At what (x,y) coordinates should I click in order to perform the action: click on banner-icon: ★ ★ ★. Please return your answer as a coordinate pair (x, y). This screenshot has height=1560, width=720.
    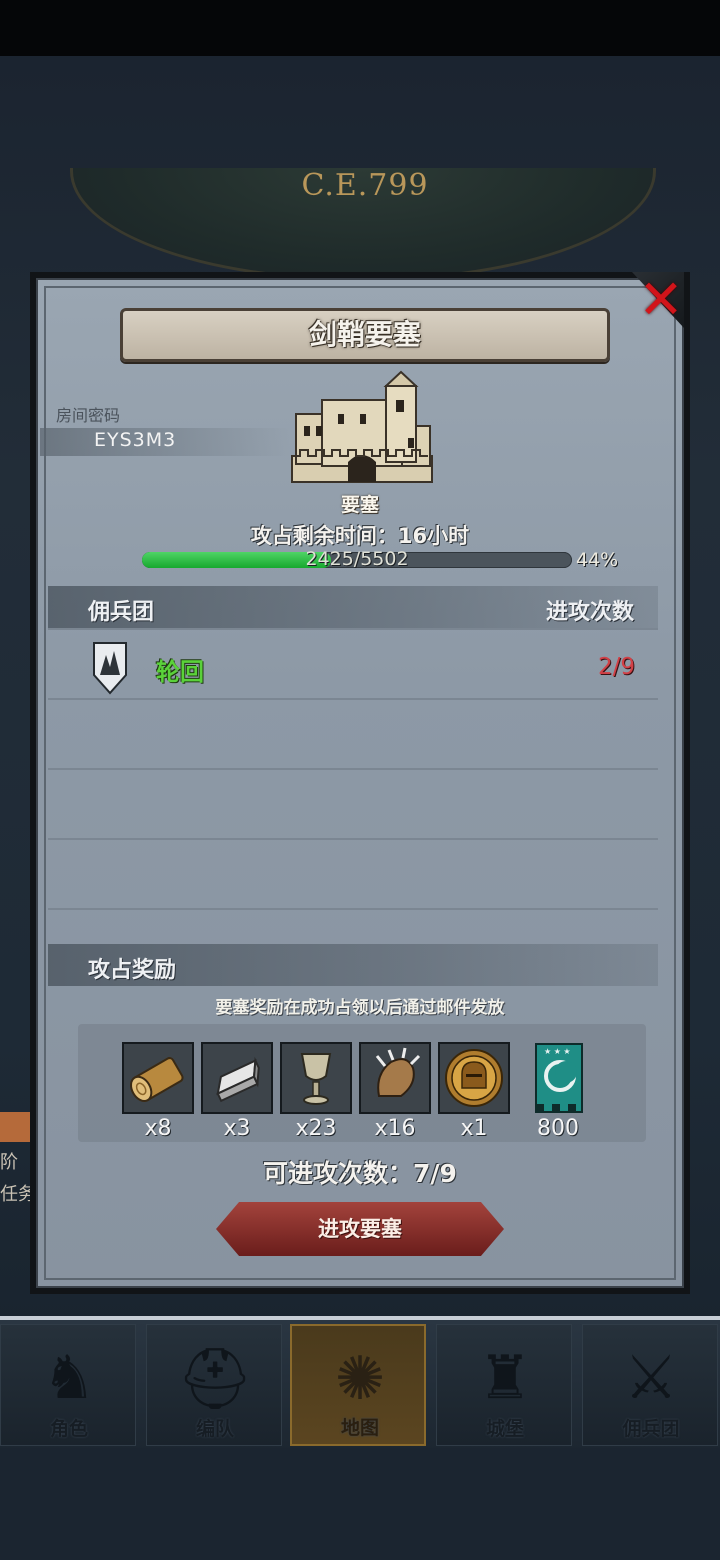
    Looking at the image, I should click on (558, 1078).